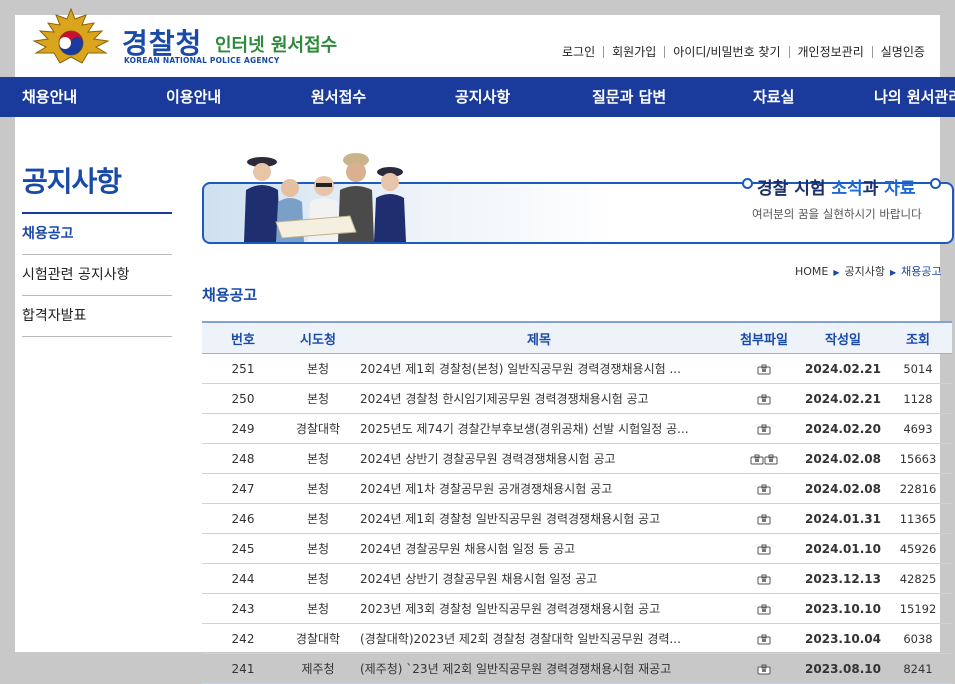 The image size is (955, 684). What do you see at coordinates (243, 668) in the screenshot?
I see `row-number: 241` at bounding box center [243, 668].